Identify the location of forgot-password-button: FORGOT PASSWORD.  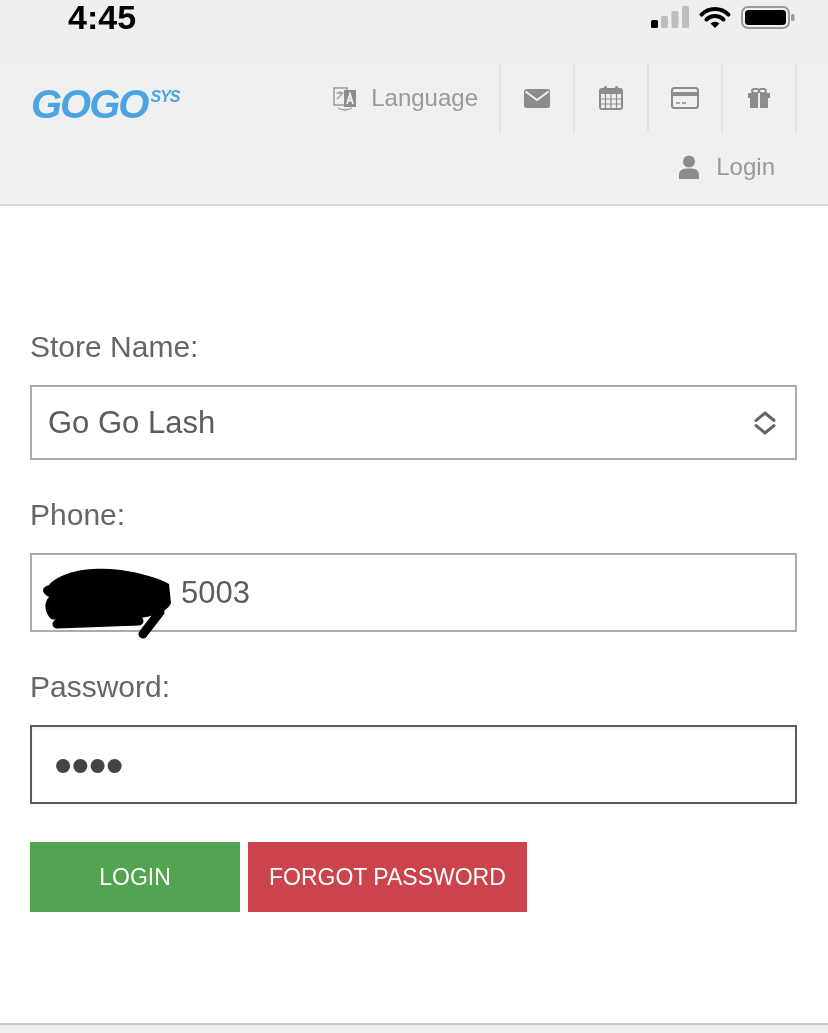
(387, 877).